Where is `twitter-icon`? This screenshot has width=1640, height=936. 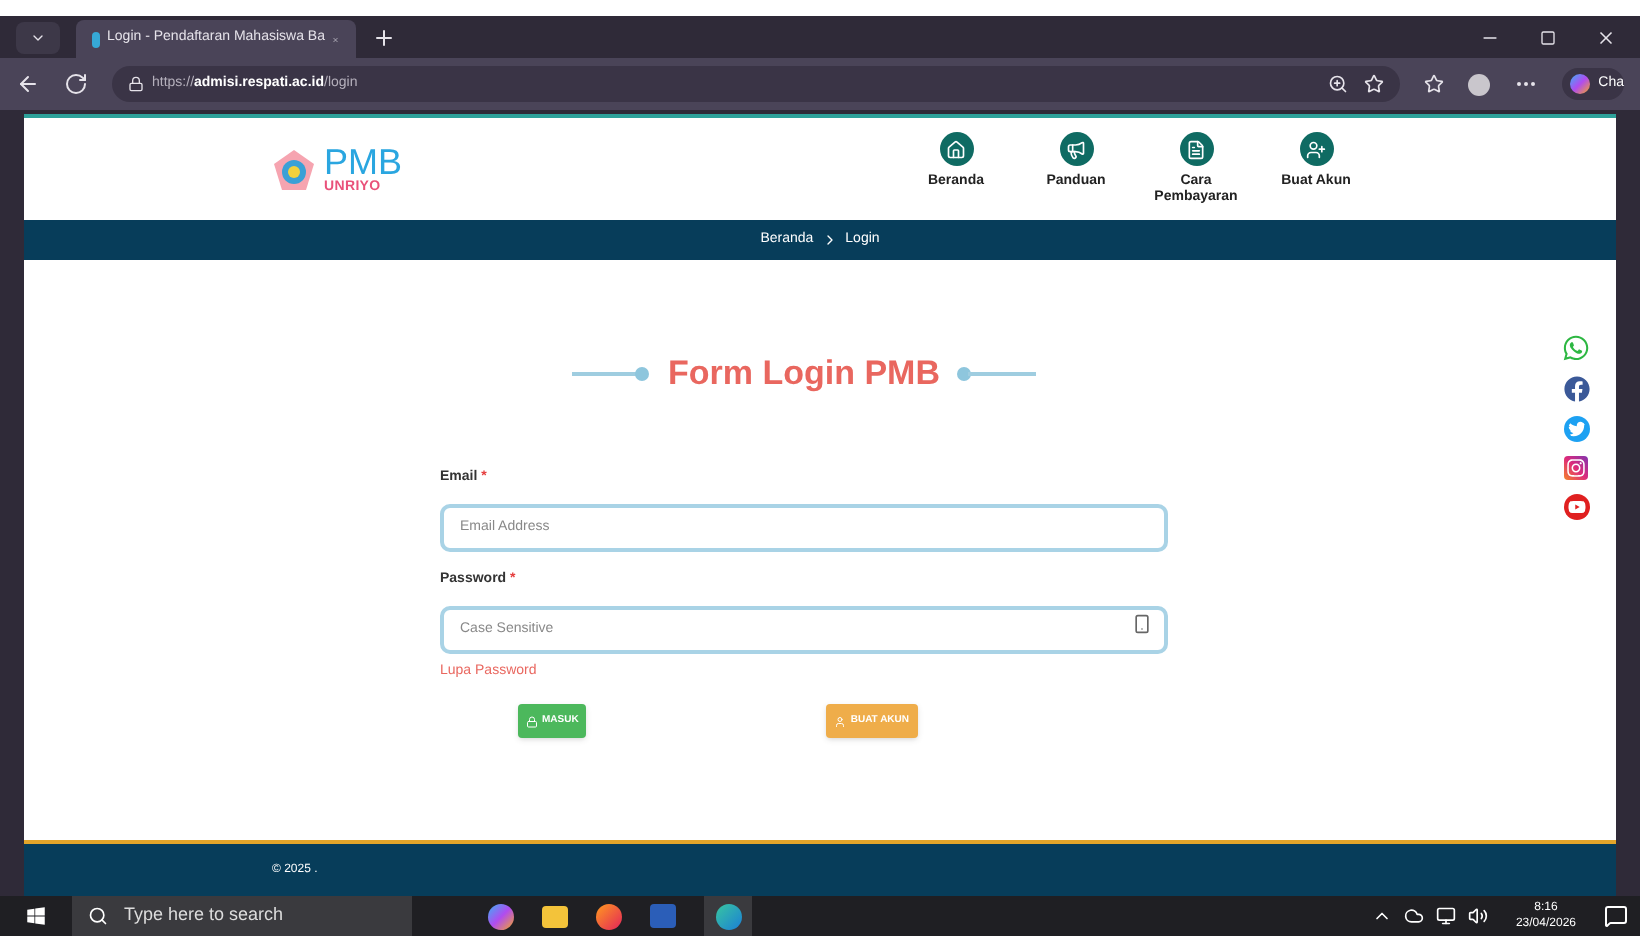
twitter-icon is located at coordinates (1576, 429).